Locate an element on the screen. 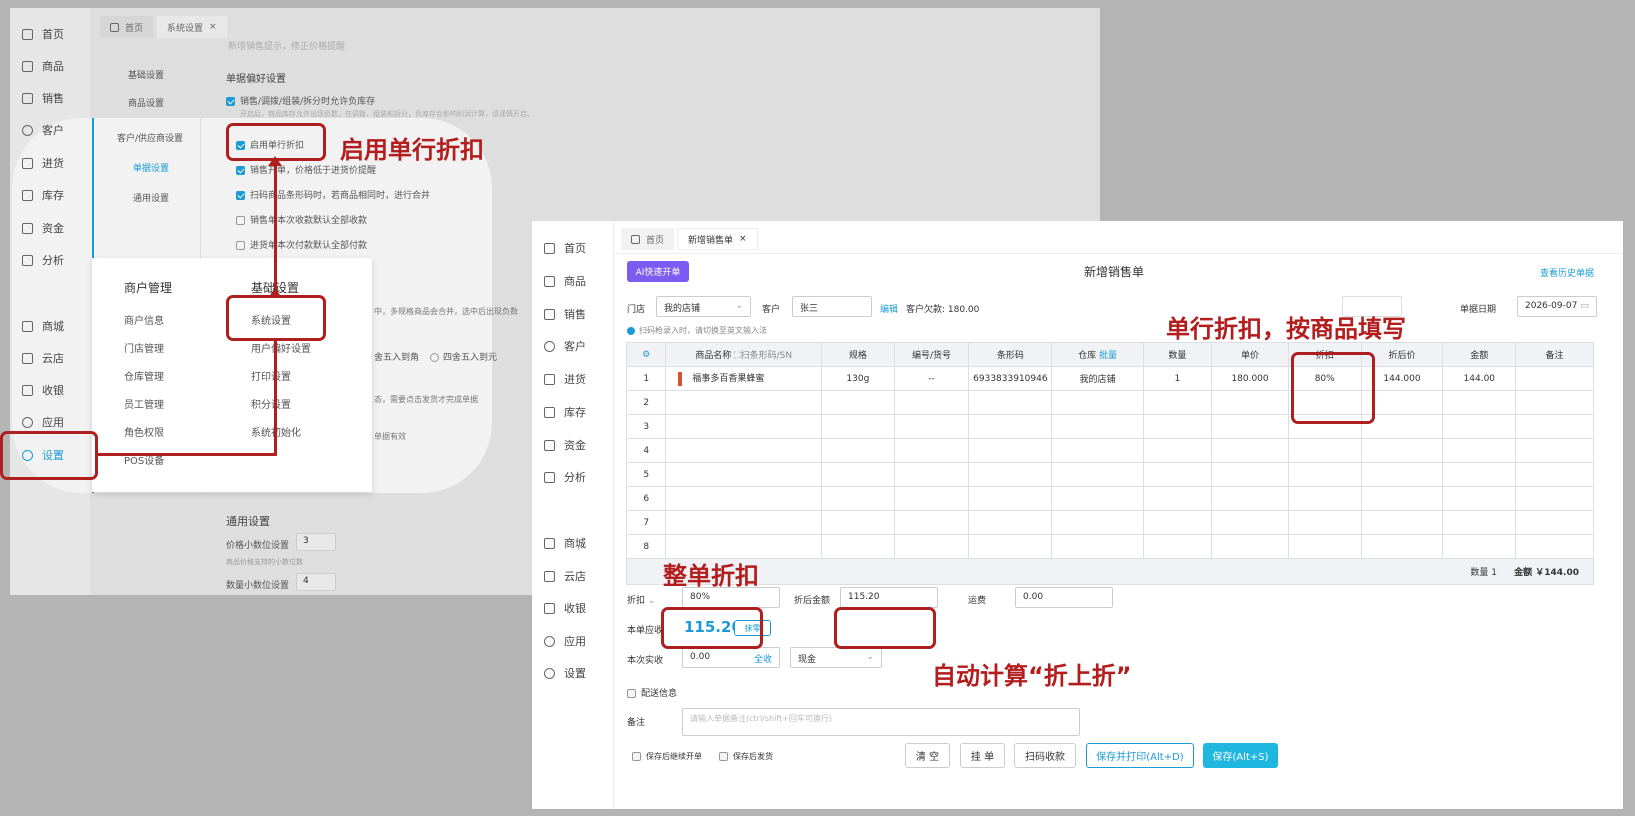  customer-input: 张三 is located at coordinates (832, 306).